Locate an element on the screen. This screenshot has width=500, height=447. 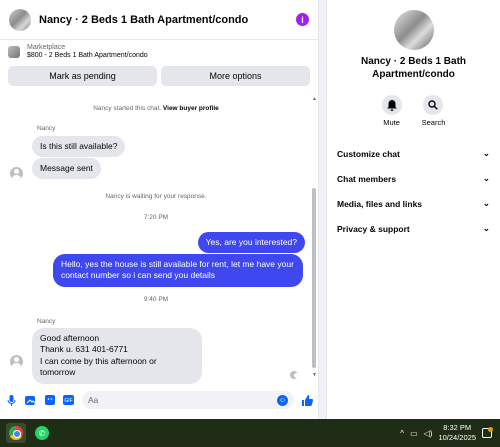
volume-icon: ◁) is located at coordinates (428, 433).